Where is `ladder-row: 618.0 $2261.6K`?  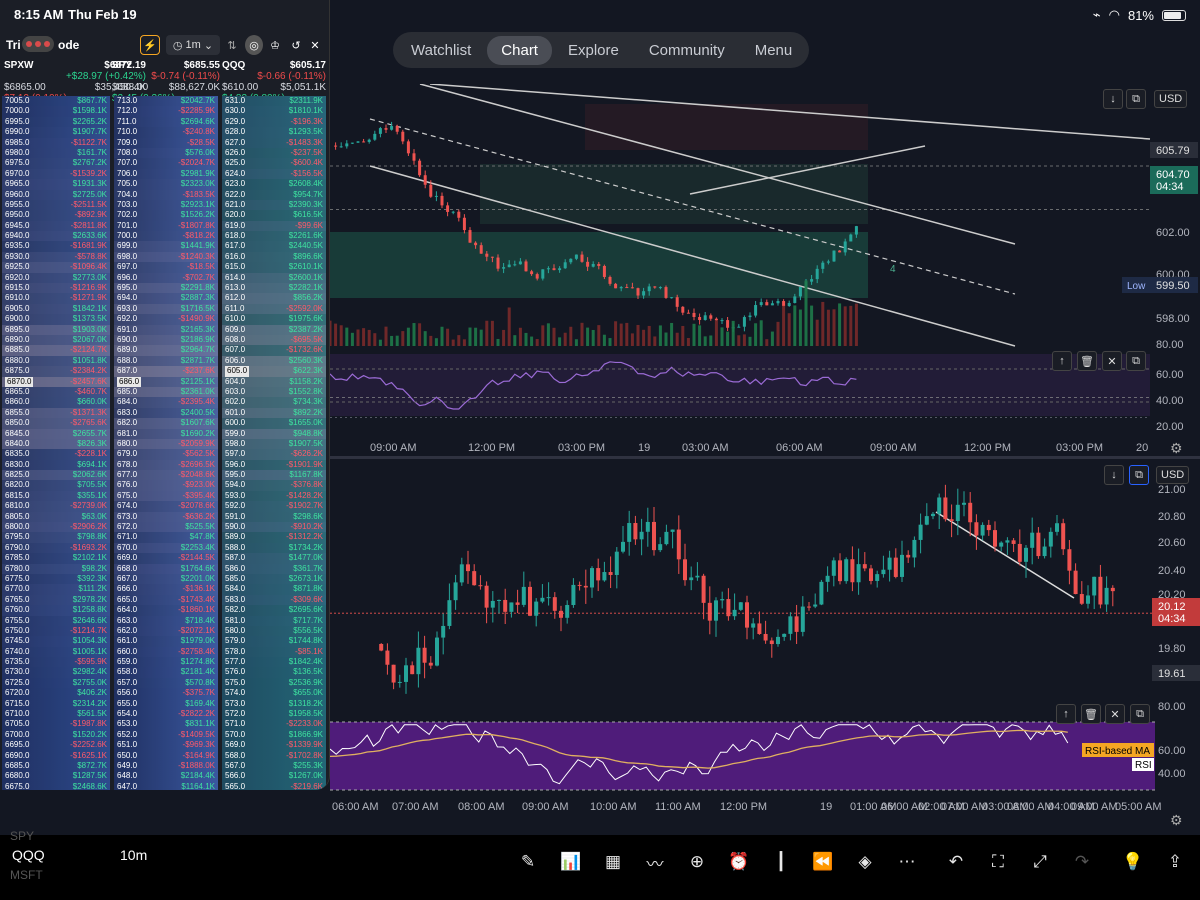 ladder-row: 618.0 $2261.6K is located at coordinates (274, 236).